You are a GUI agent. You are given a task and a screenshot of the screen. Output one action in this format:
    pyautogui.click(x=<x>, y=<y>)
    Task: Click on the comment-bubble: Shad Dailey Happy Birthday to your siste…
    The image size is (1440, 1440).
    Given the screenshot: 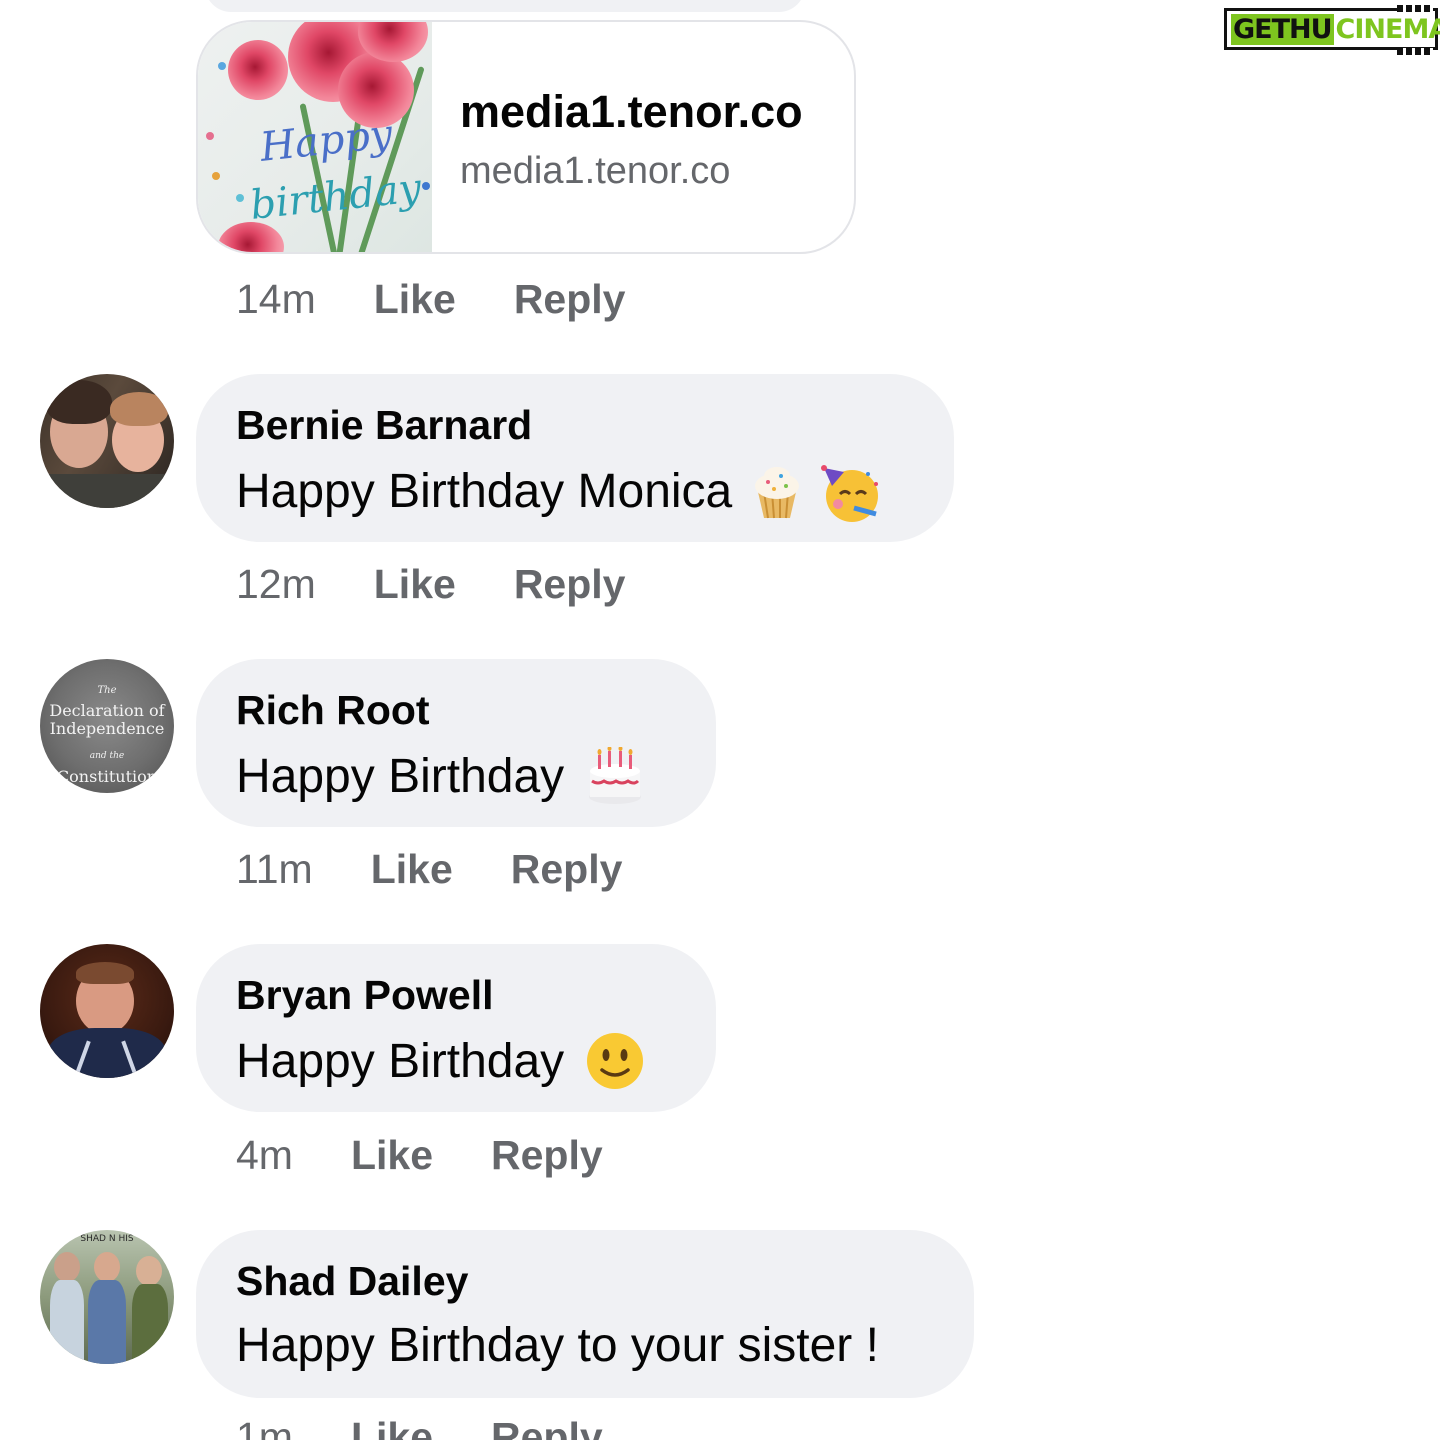 What is the action you would take?
    pyautogui.click(x=585, y=1314)
    